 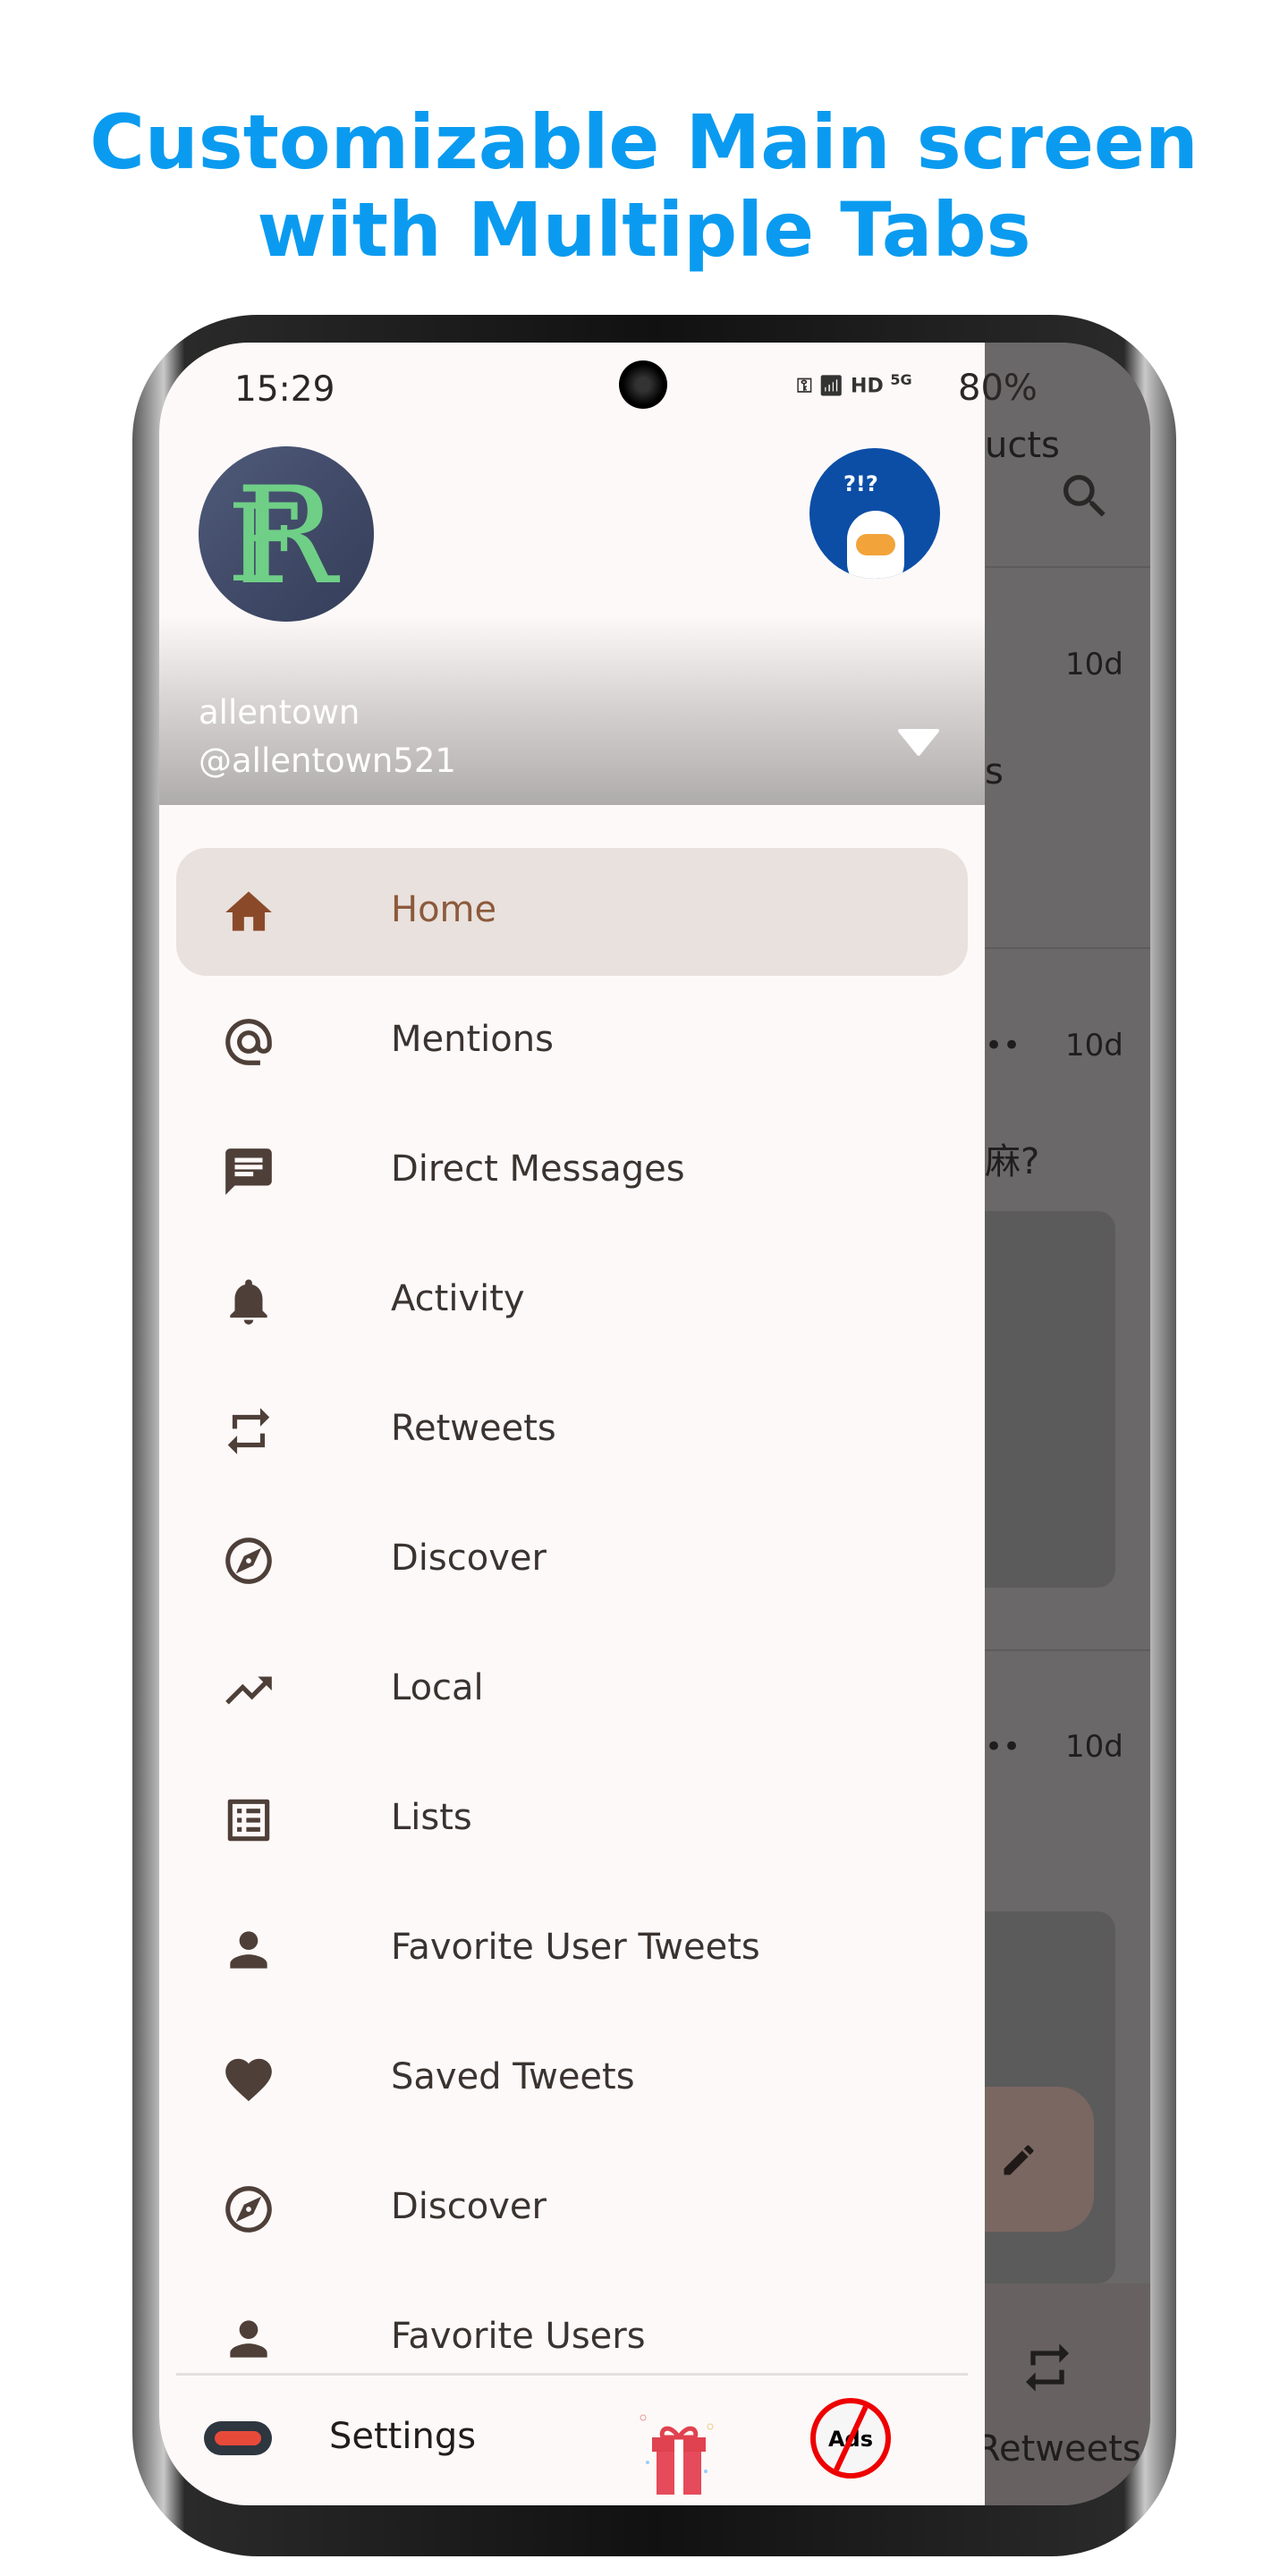 I want to click on menu-item-label: Favorite User Tweets, so click(x=575, y=1947).